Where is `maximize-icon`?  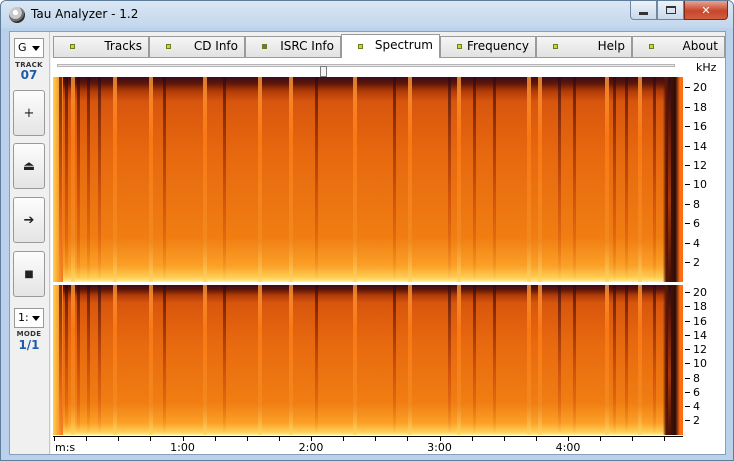 maximize-icon is located at coordinates (670, 10).